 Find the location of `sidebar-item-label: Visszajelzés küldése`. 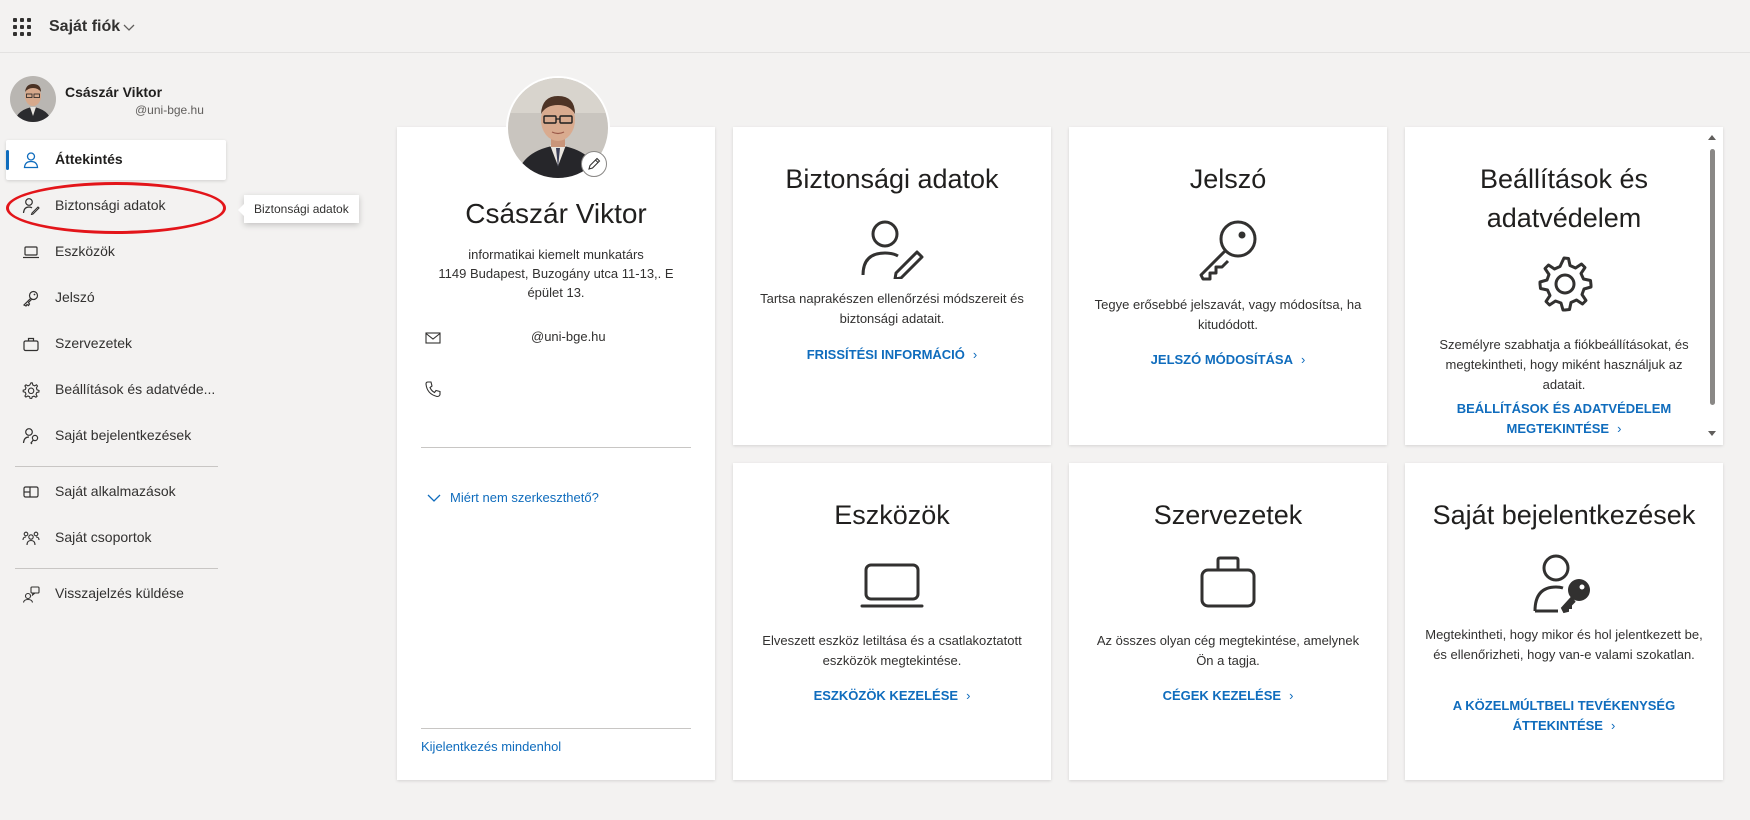

sidebar-item-label: Visszajelzés küldése is located at coordinates (119, 593).